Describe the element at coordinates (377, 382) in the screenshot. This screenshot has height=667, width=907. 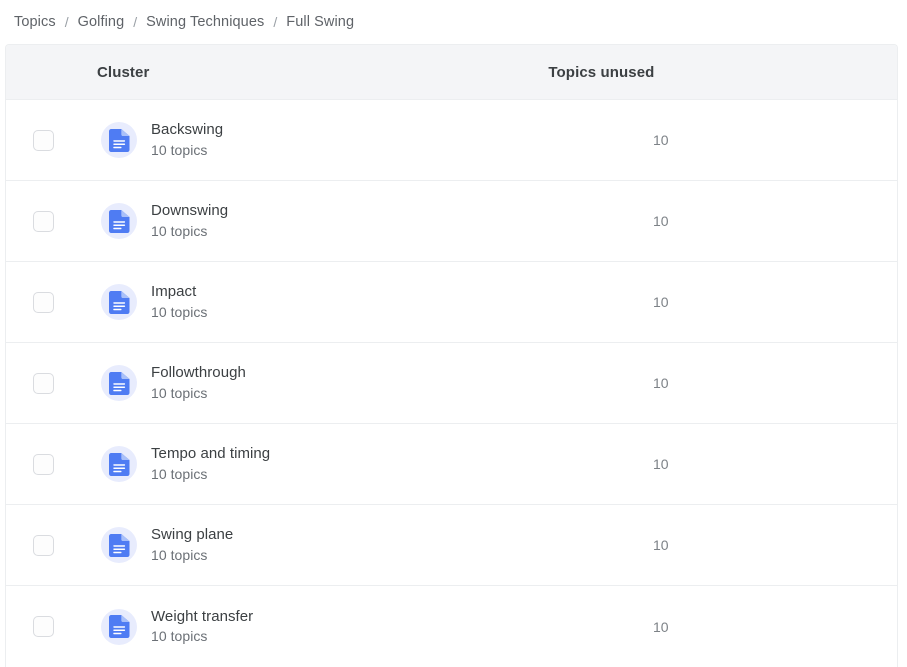
I see `cluster-cell: Followthrough 10 topics` at that location.